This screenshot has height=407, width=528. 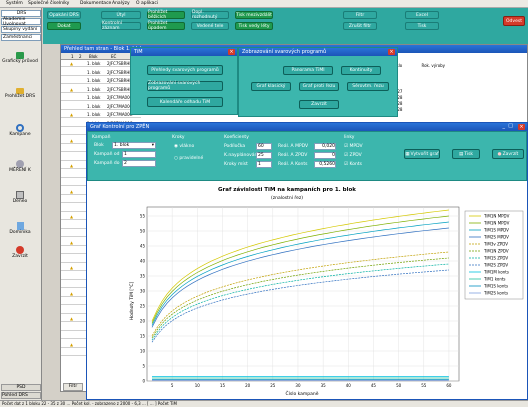 I want to click on nav-mereni: MĚŘENÍ K, so click(x=20, y=166).